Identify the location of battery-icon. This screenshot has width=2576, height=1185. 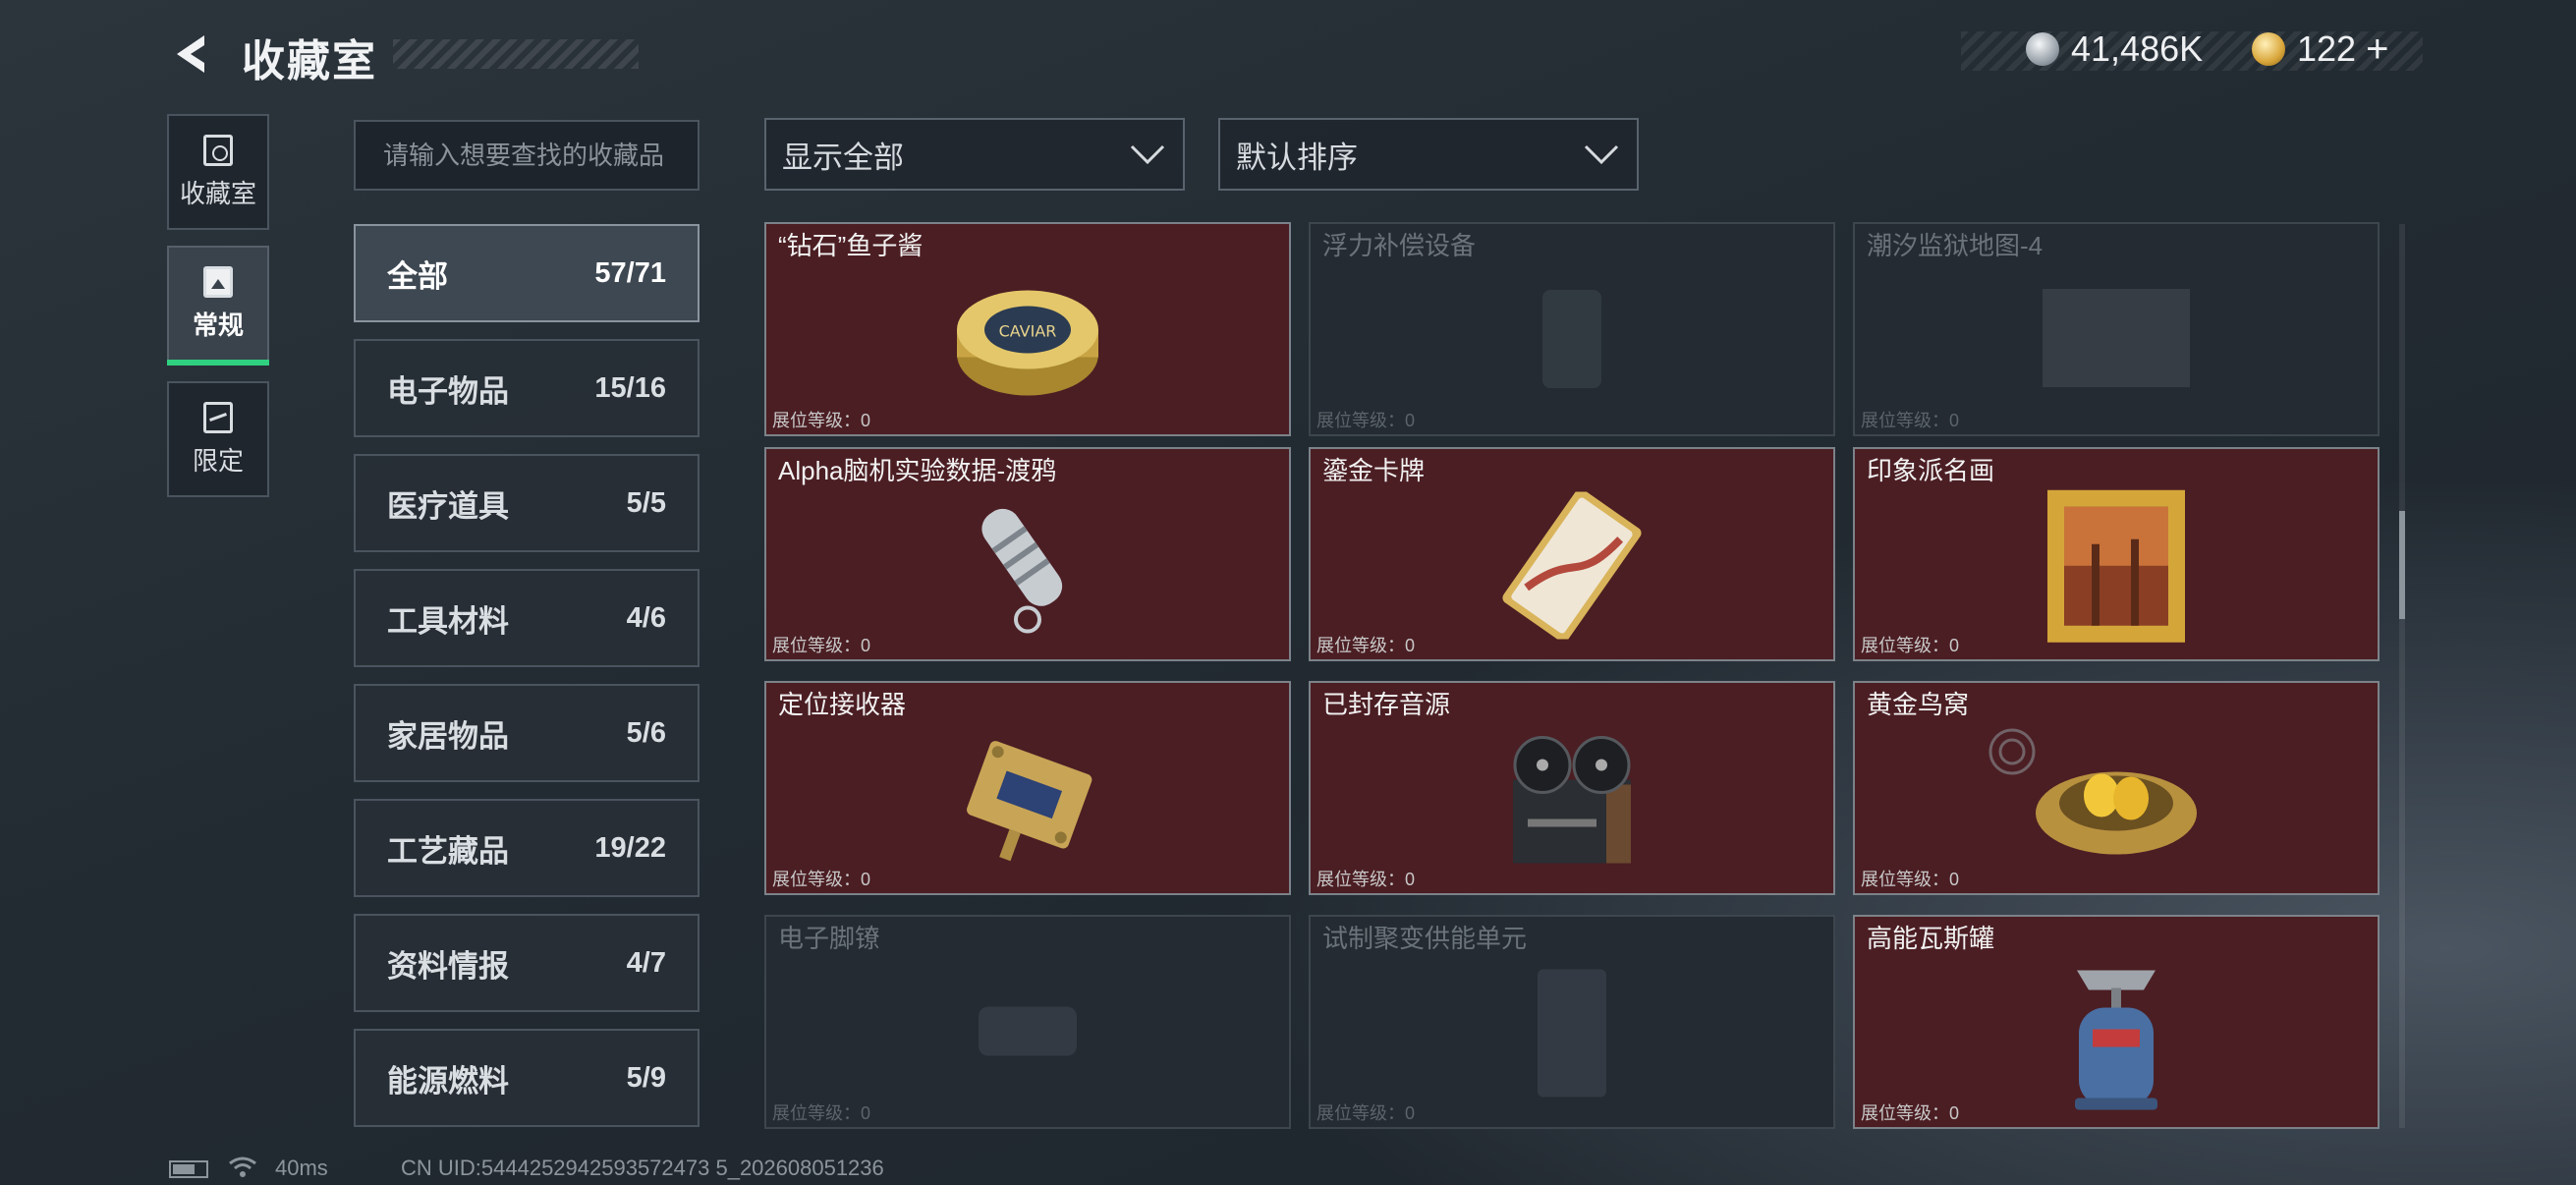
(188, 1169).